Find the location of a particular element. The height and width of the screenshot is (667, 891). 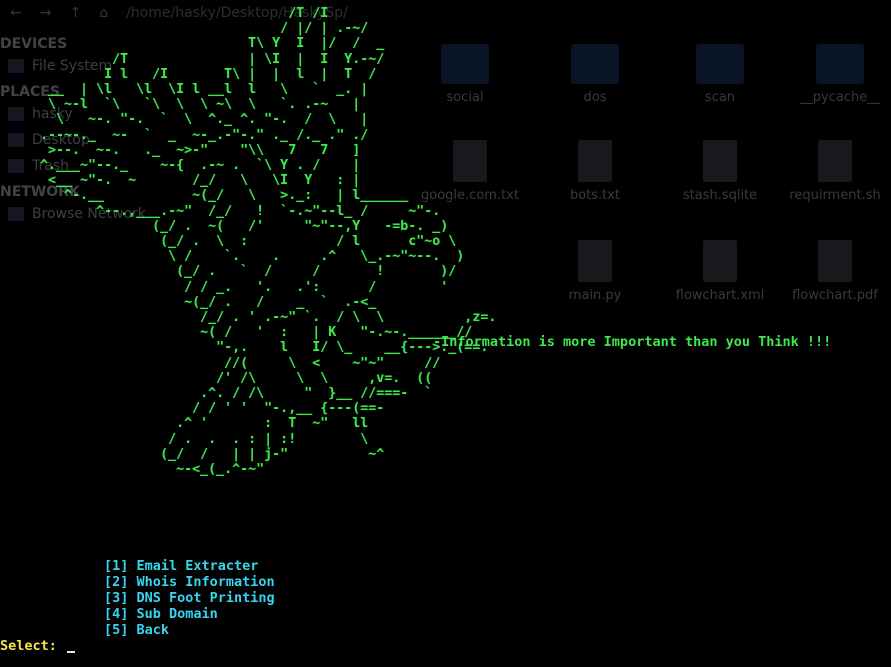

xml-file-icon is located at coordinates (720, 261).